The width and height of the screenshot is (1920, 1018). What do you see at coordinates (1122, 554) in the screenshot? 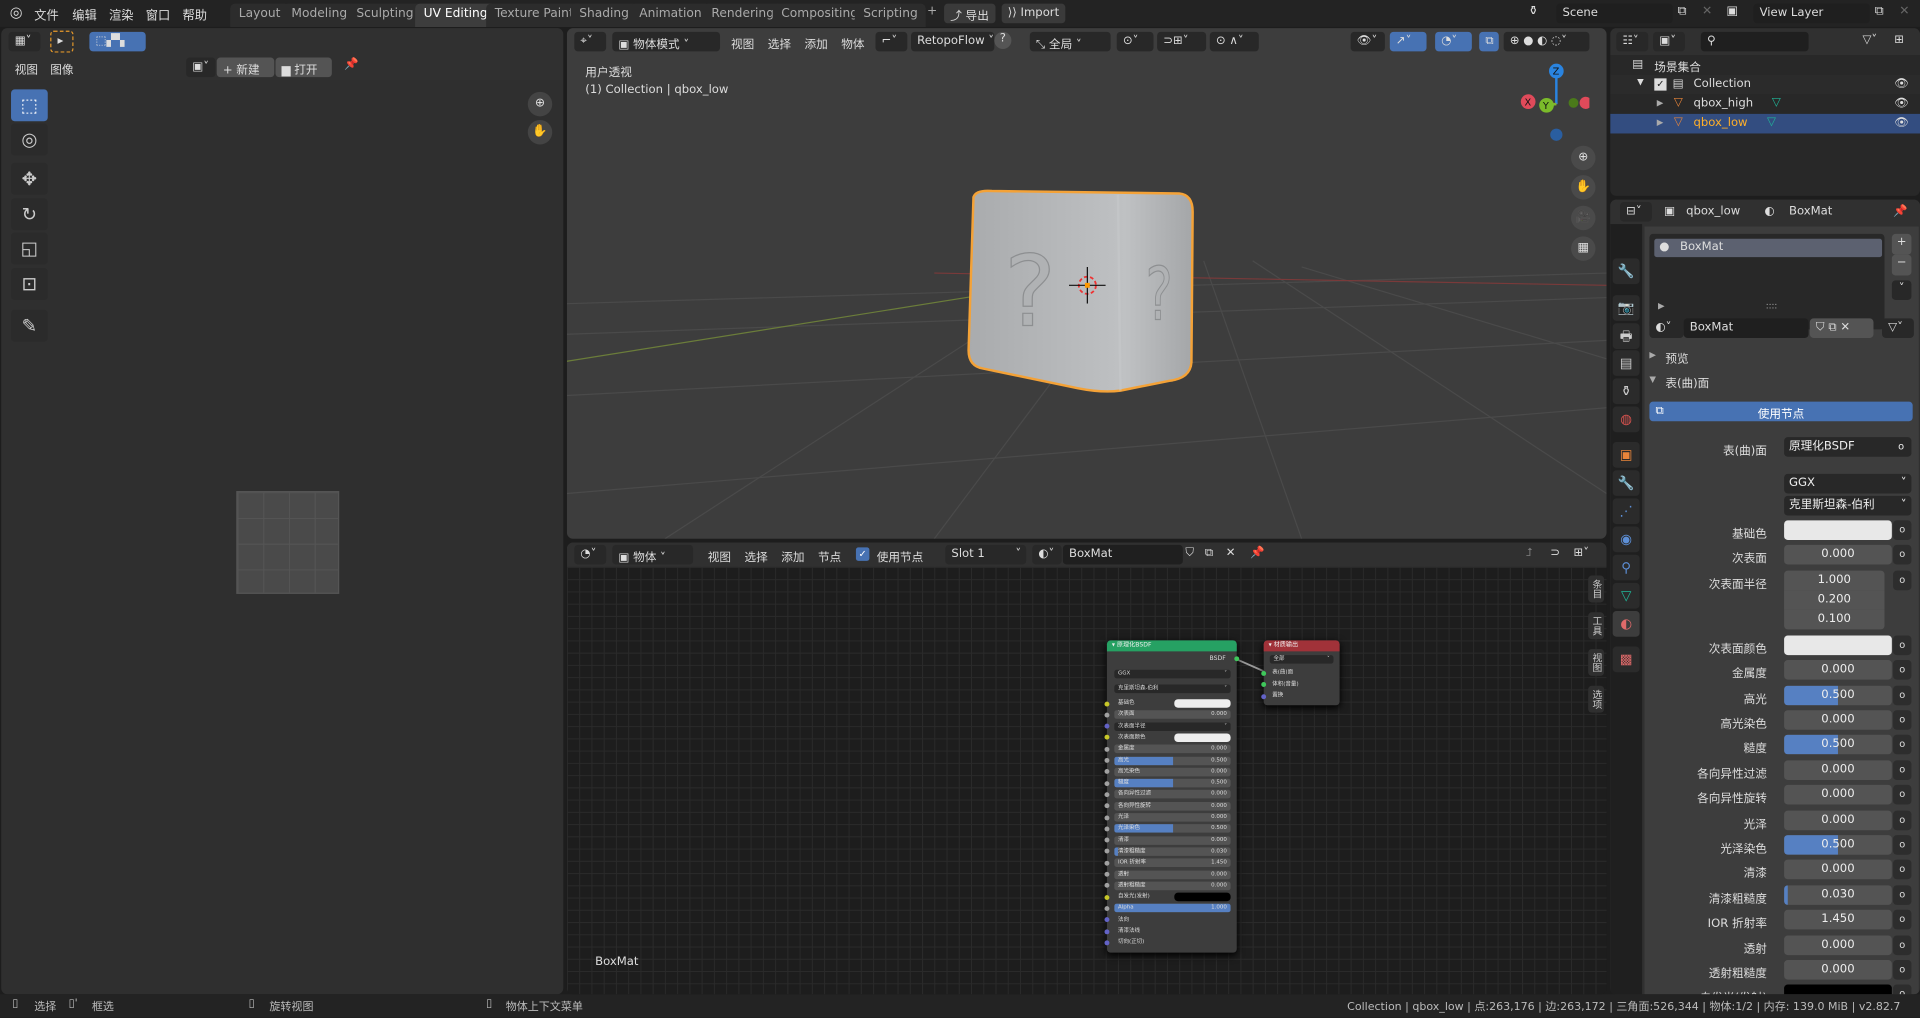
I see `material-name-field: BoxMat` at bounding box center [1122, 554].